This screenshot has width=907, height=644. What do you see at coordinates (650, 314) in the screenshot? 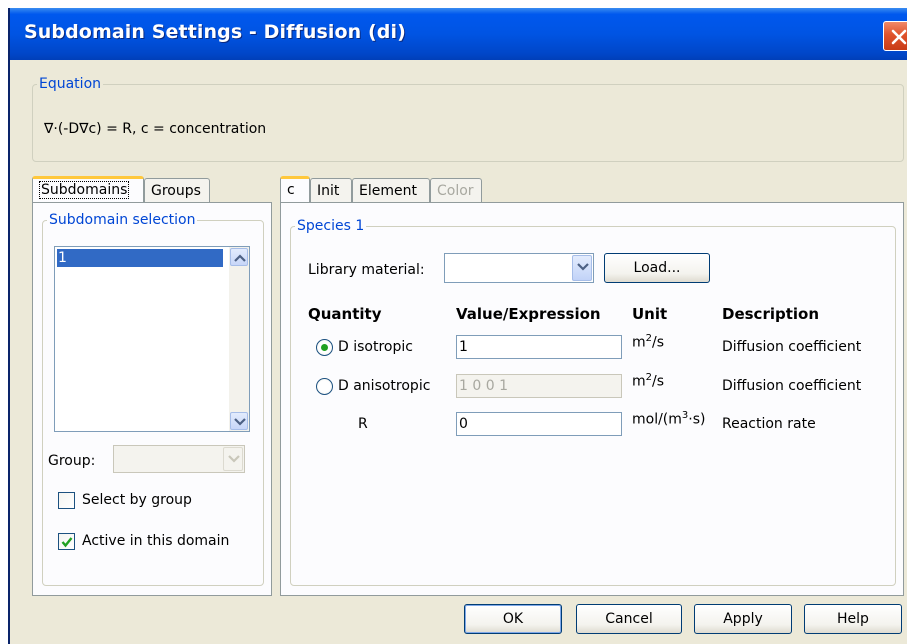
I see `header-unit: Unit` at bounding box center [650, 314].